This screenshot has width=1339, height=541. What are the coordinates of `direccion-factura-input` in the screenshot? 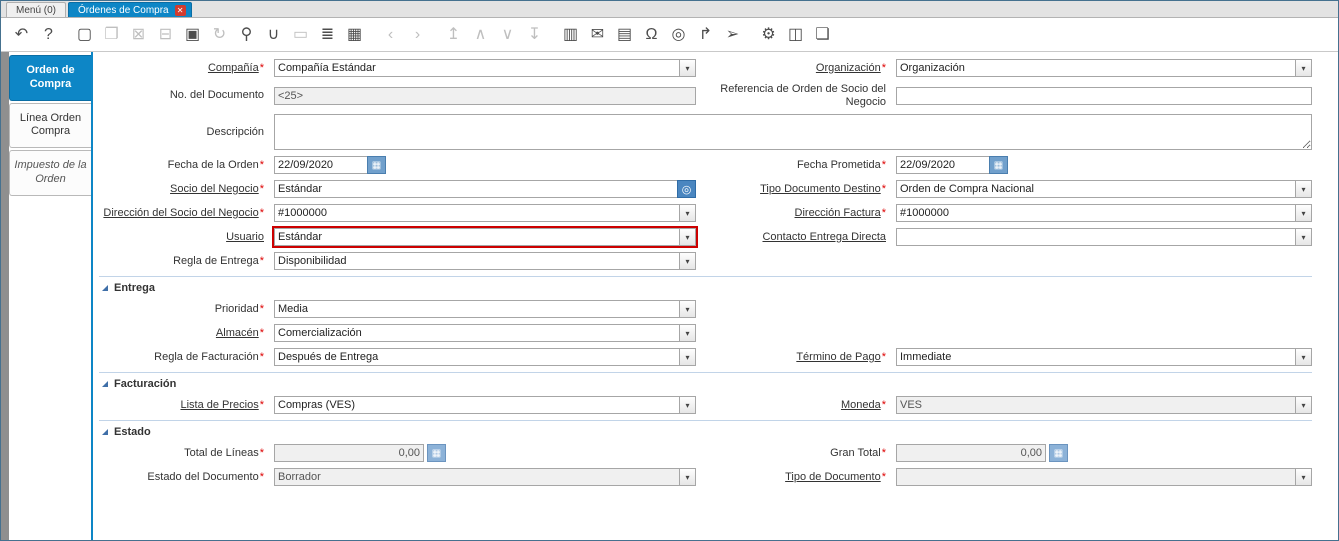 It's located at (1095, 213).